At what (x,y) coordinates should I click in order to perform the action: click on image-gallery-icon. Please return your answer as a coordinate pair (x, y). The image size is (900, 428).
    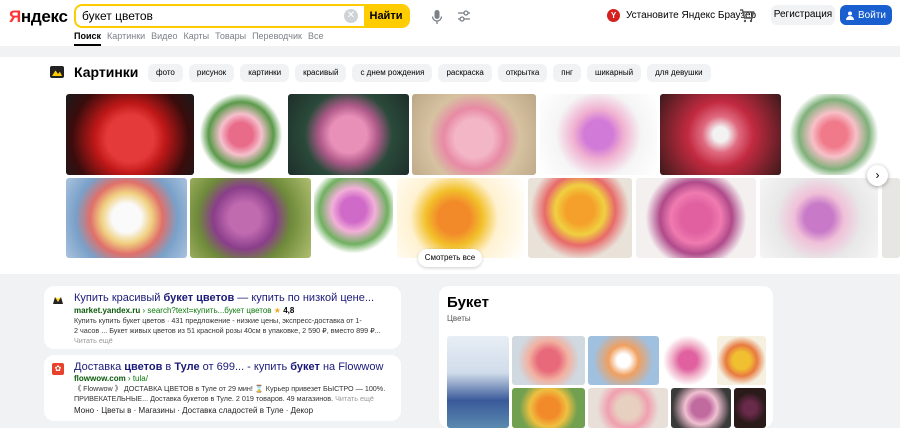
    Looking at the image, I should click on (57, 72).